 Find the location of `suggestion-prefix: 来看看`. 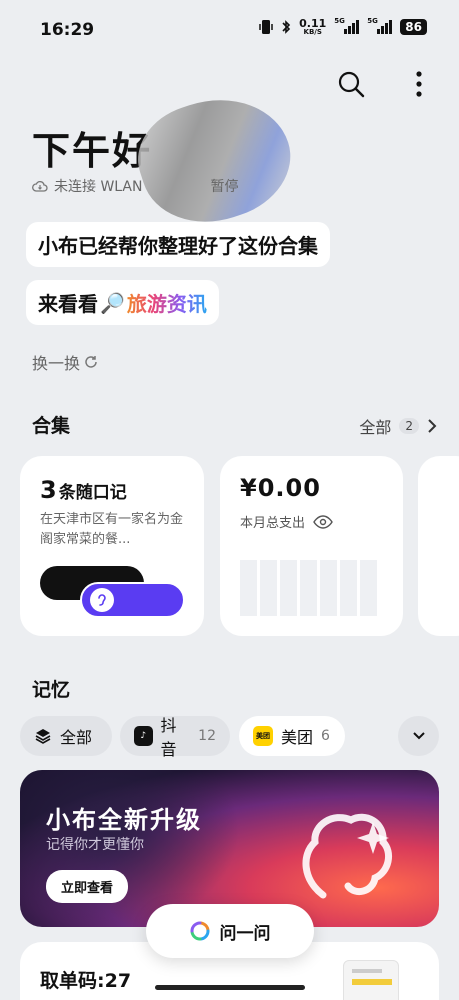

suggestion-prefix: 来看看 is located at coordinates (68, 304).